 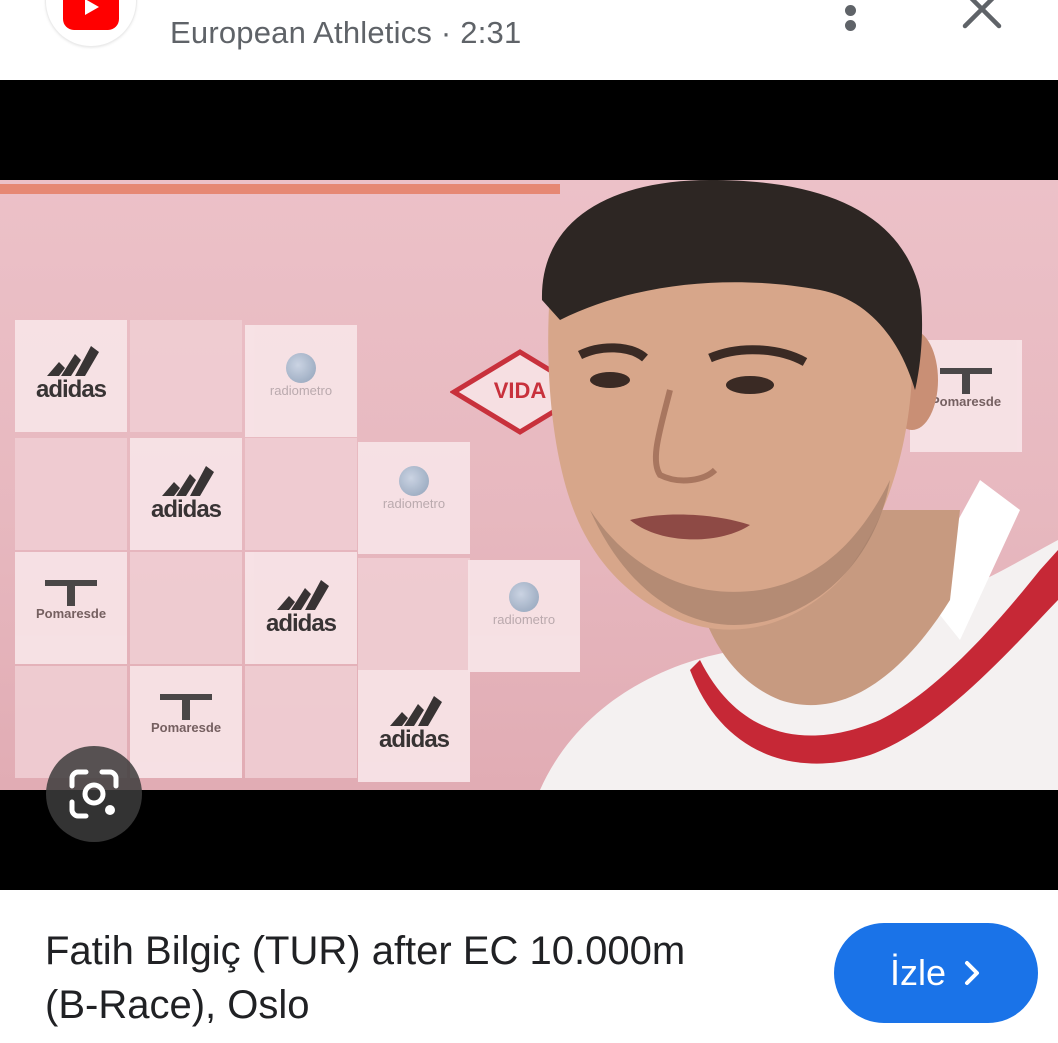 I want to click on source-info: European Athletics · 2:31, so click(x=345, y=33).